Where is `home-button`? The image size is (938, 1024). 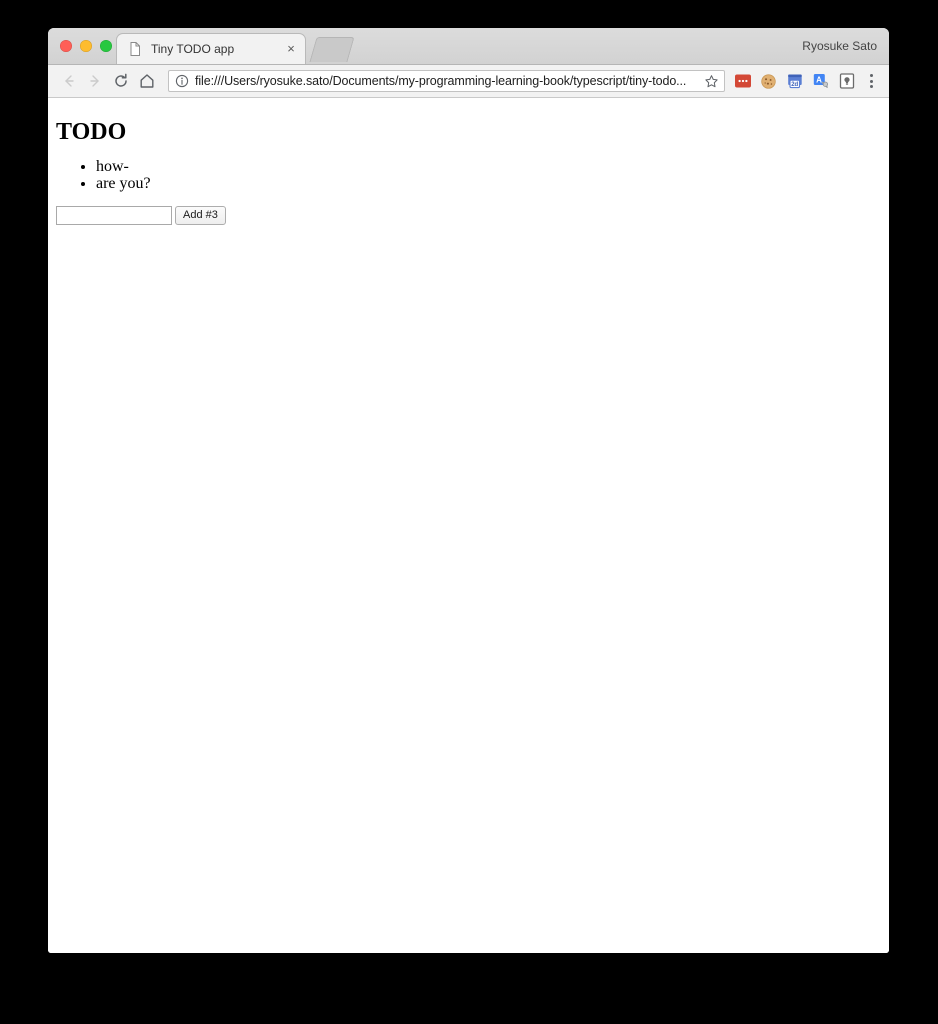 home-button is located at coordinates (147, 81).